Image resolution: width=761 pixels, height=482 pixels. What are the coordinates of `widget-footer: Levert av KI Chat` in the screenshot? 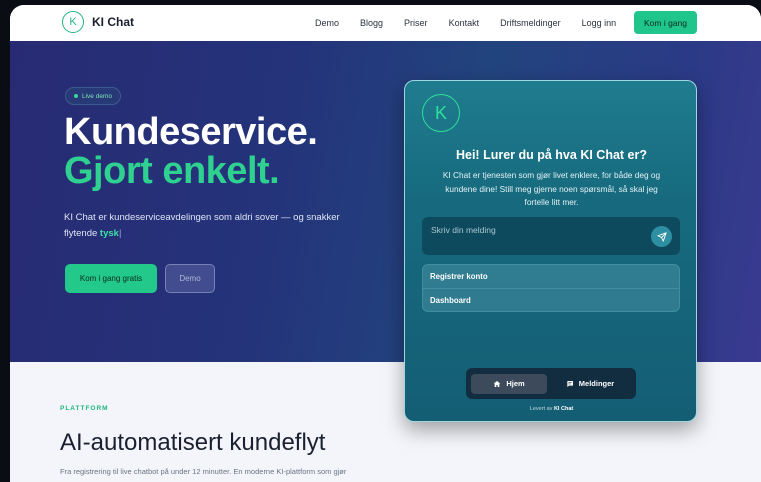 It's located at (550, 409).